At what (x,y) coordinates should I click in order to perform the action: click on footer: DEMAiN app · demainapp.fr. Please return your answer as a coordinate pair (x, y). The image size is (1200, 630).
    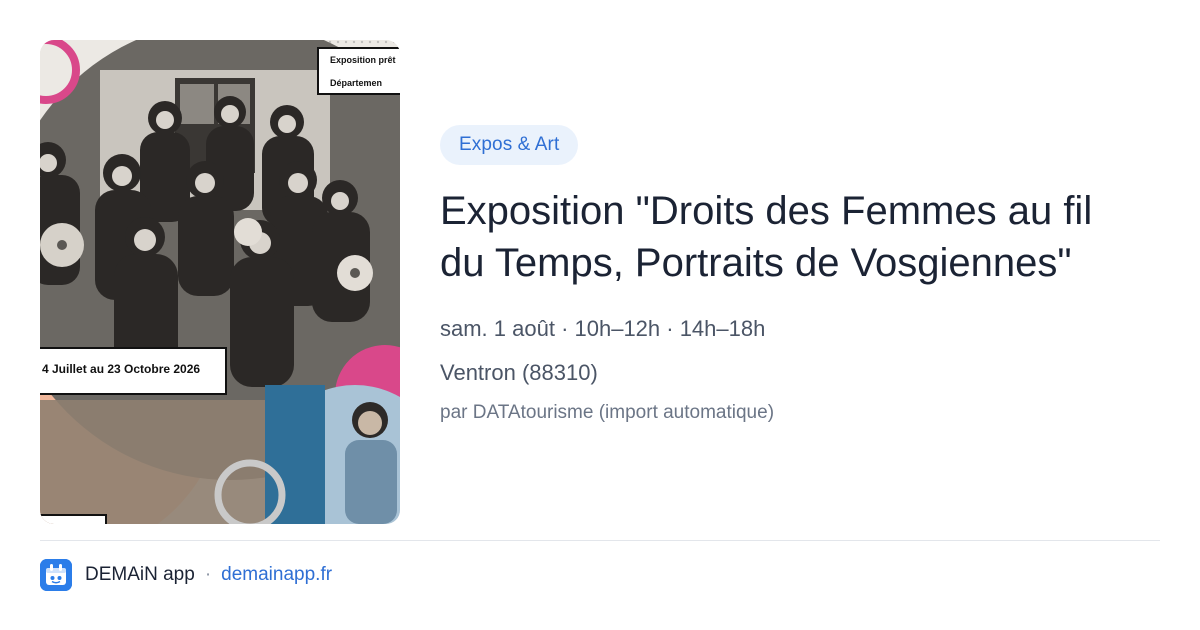
    Looking at the image, I should click on (186, 575).